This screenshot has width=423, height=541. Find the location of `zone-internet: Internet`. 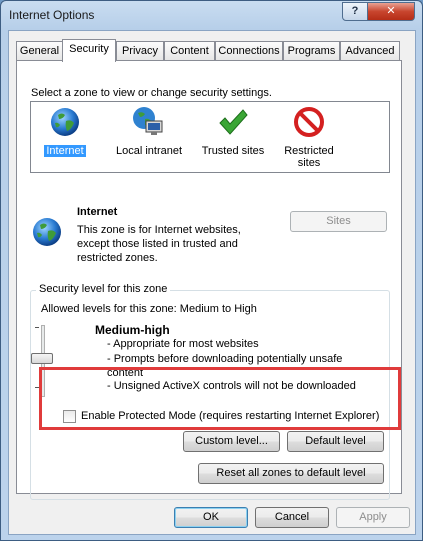

zone-internet: Internet is located at coordinates (65, 131).